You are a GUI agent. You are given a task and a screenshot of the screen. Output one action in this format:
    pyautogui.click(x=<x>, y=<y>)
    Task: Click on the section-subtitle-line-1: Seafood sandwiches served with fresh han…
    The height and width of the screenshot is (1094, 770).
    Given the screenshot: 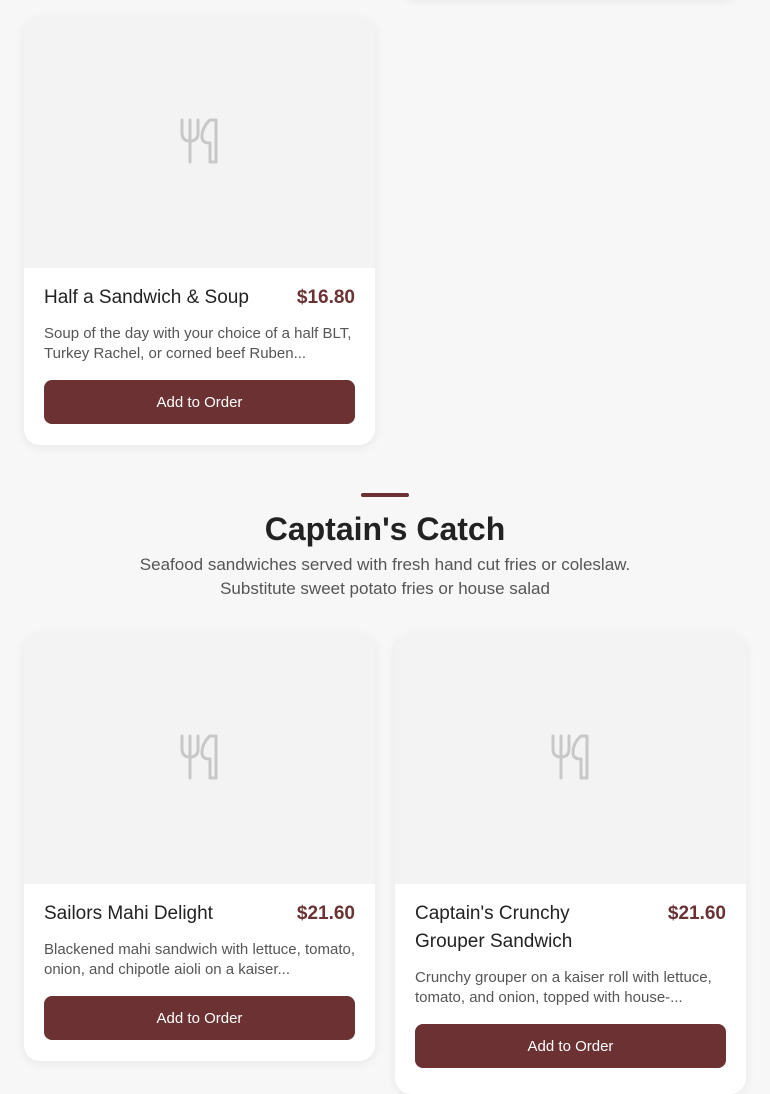 What is the action you would take?
    pyautogui.click(x=385, y=564)
    